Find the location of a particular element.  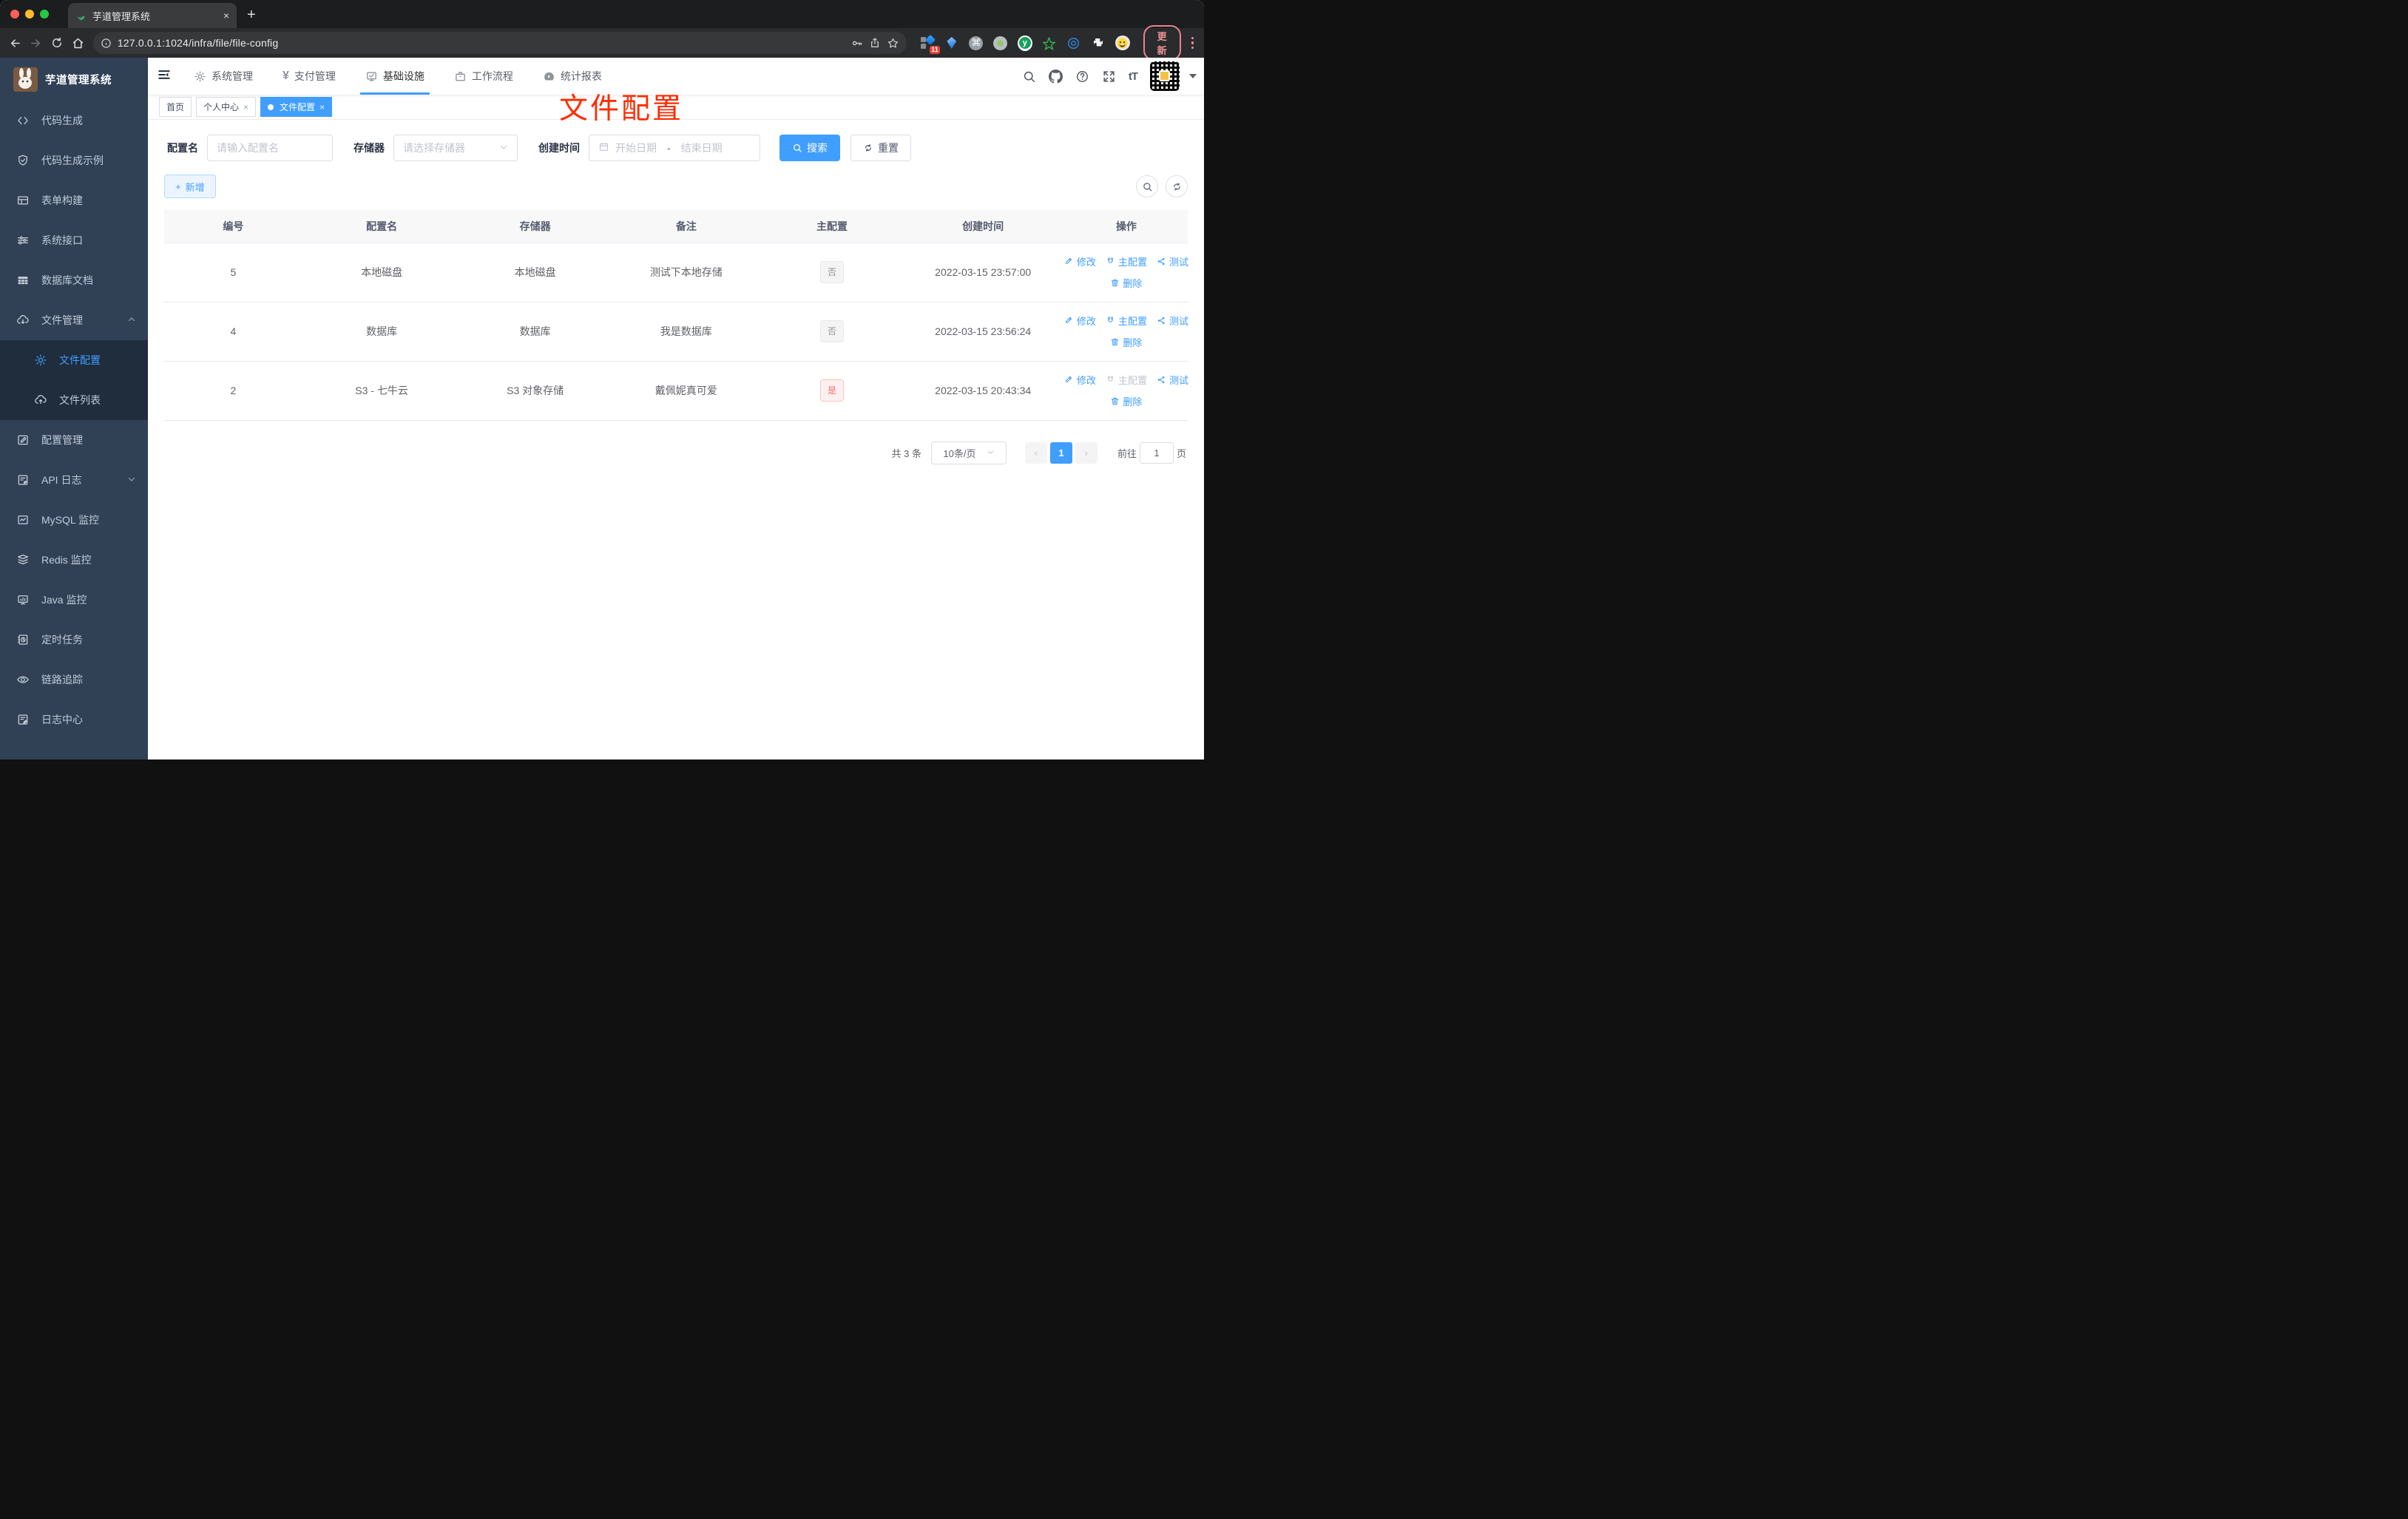

new-tab-button: + is located at coordinates (252, 15).